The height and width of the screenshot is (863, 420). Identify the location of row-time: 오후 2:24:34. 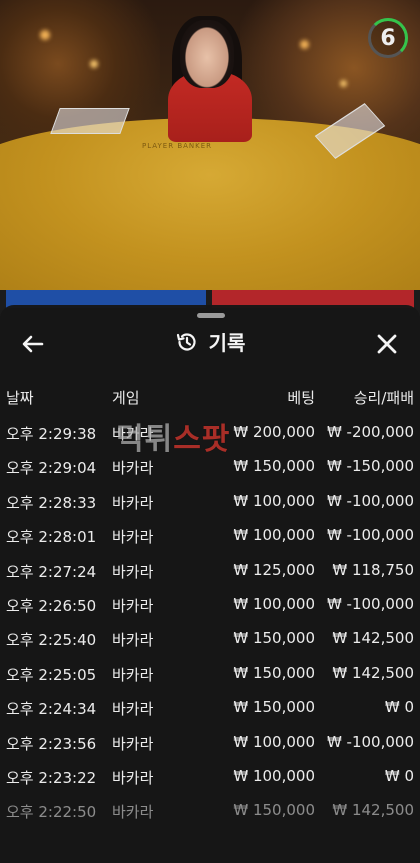
(51, 709).